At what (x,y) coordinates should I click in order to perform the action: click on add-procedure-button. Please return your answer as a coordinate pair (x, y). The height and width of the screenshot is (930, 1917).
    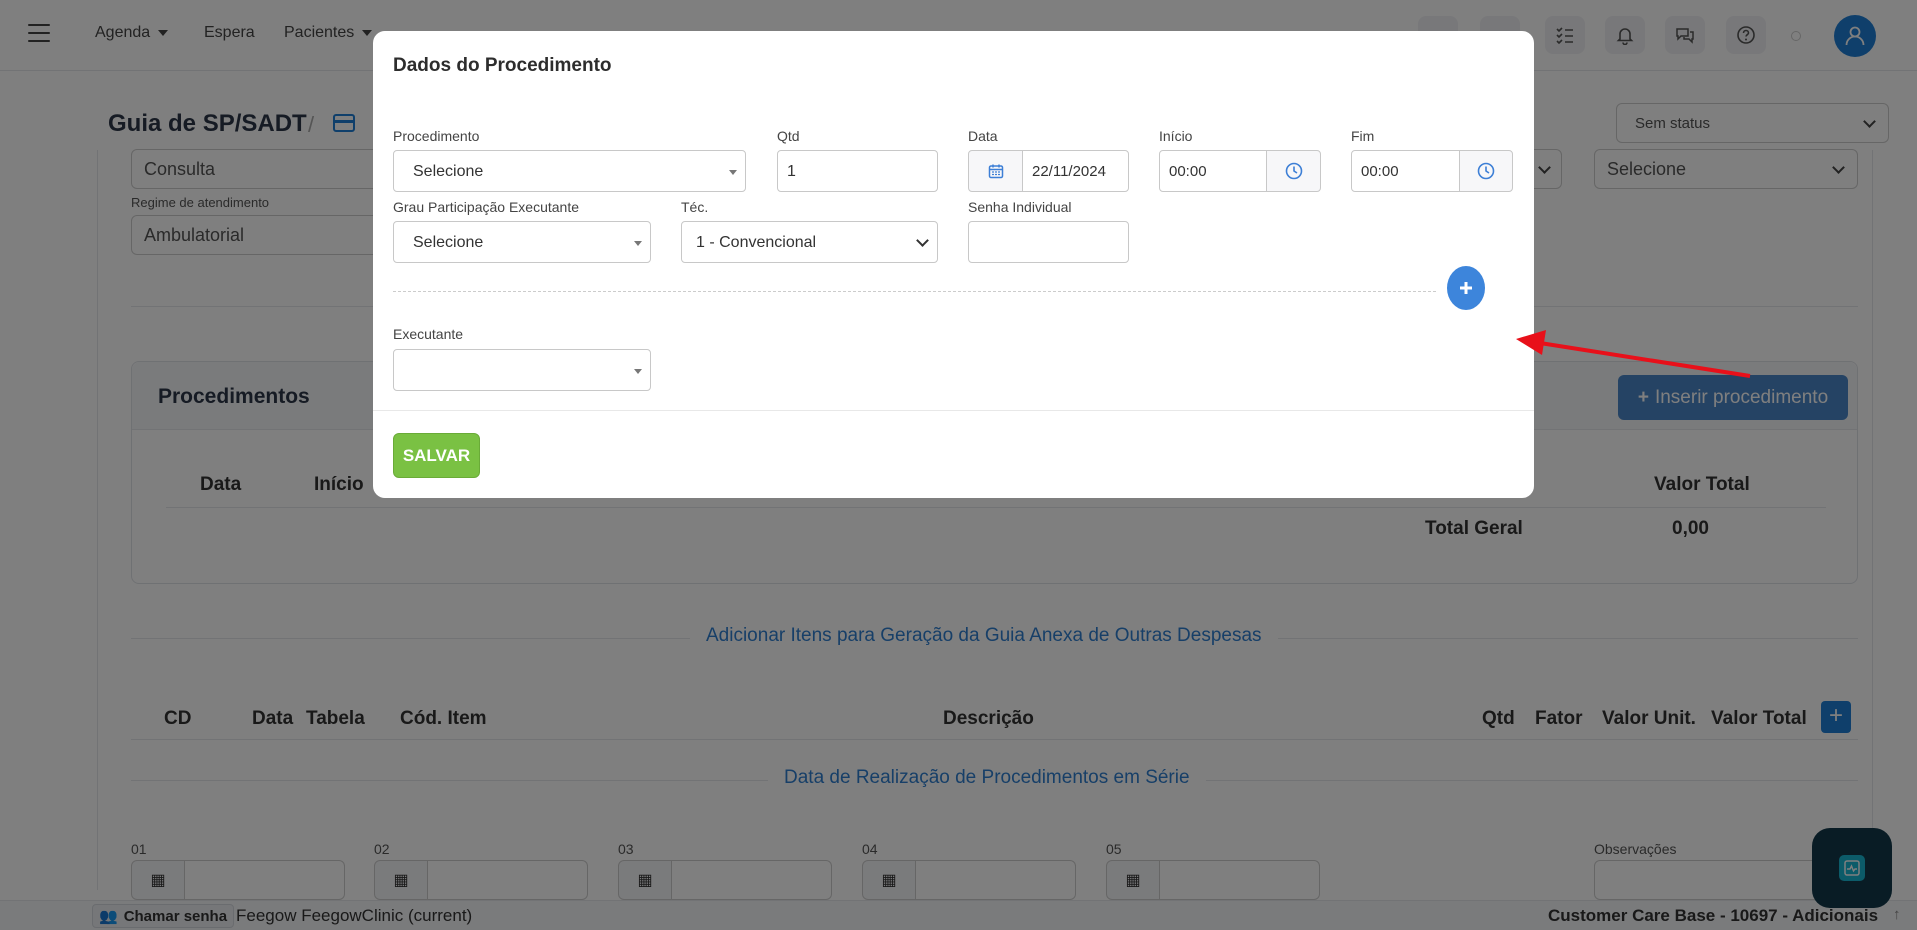
    Looking at the image, I should click on (1466, 288).